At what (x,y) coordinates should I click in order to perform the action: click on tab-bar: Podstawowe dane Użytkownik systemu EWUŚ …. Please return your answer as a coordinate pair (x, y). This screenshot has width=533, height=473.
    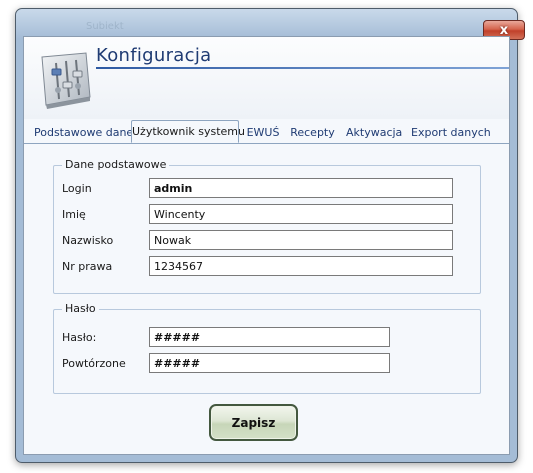
    Looking at the image, I should click on (266, 131).